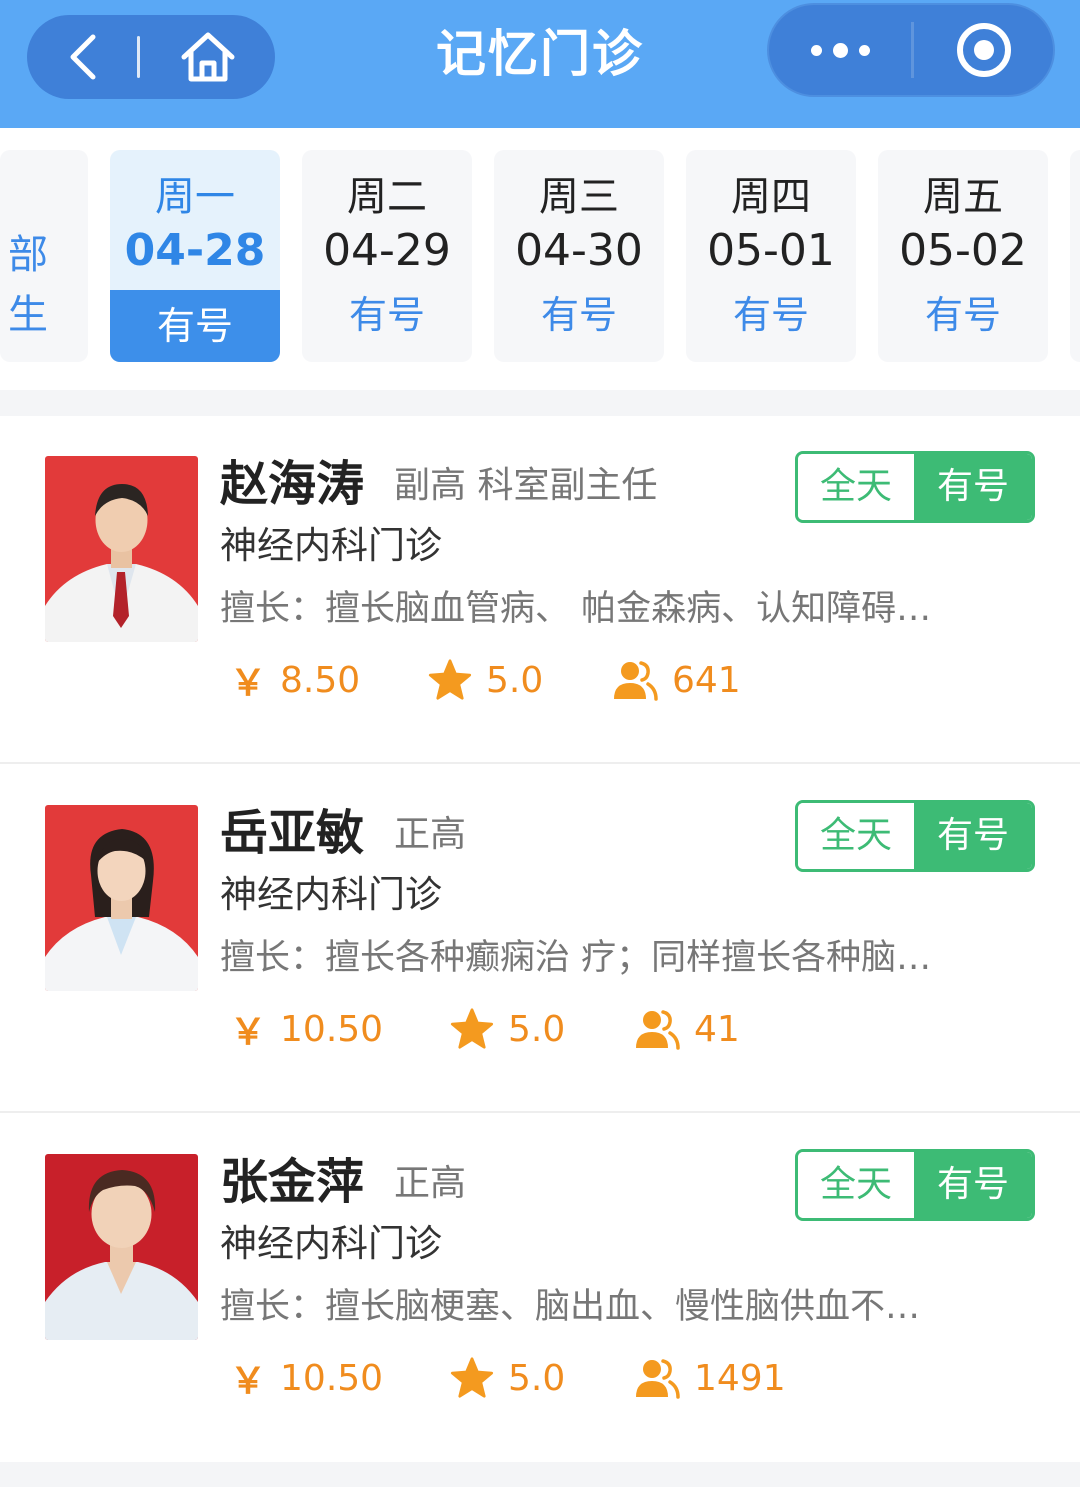  Describe the element at coordinates (292, 1182) in the screenshot. I see `doctor-name: 张金萍` at that location.